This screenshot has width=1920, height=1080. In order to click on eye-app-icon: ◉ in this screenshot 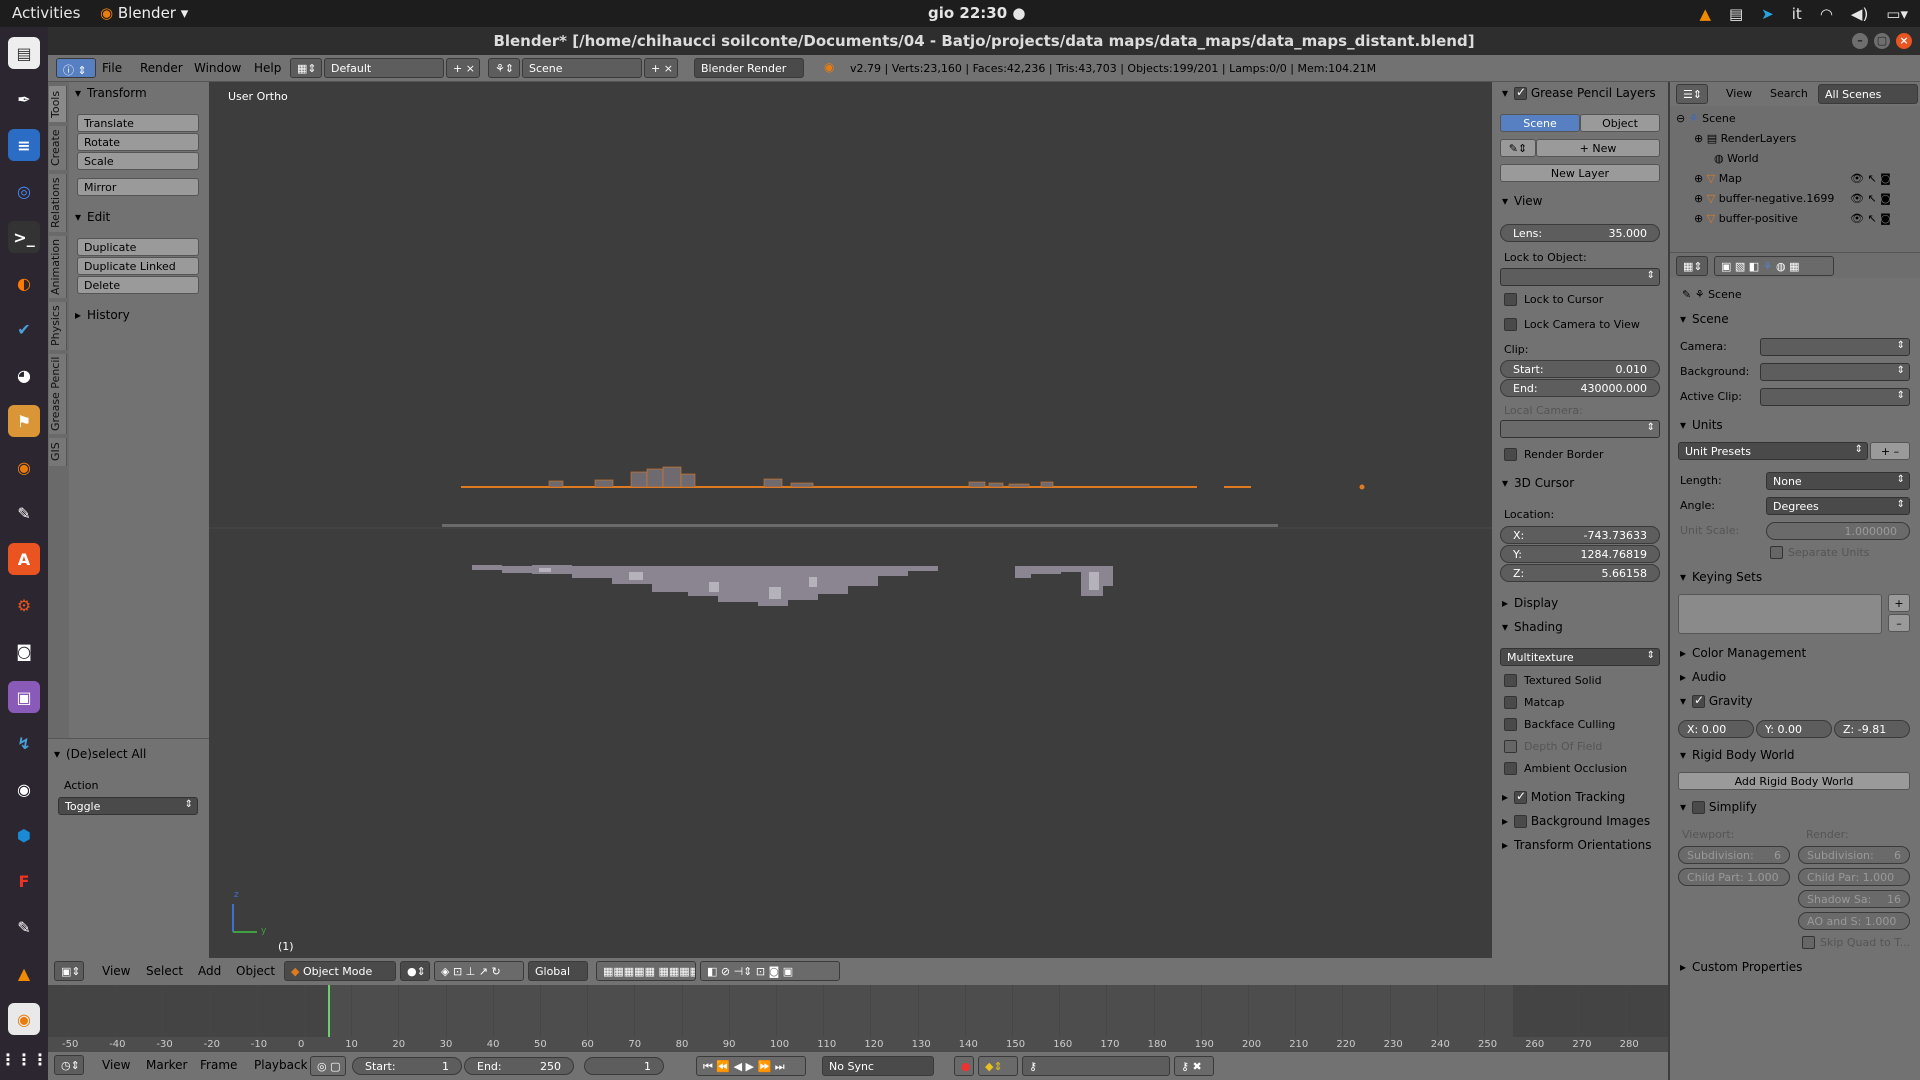, I will do `click(24, 789)`.